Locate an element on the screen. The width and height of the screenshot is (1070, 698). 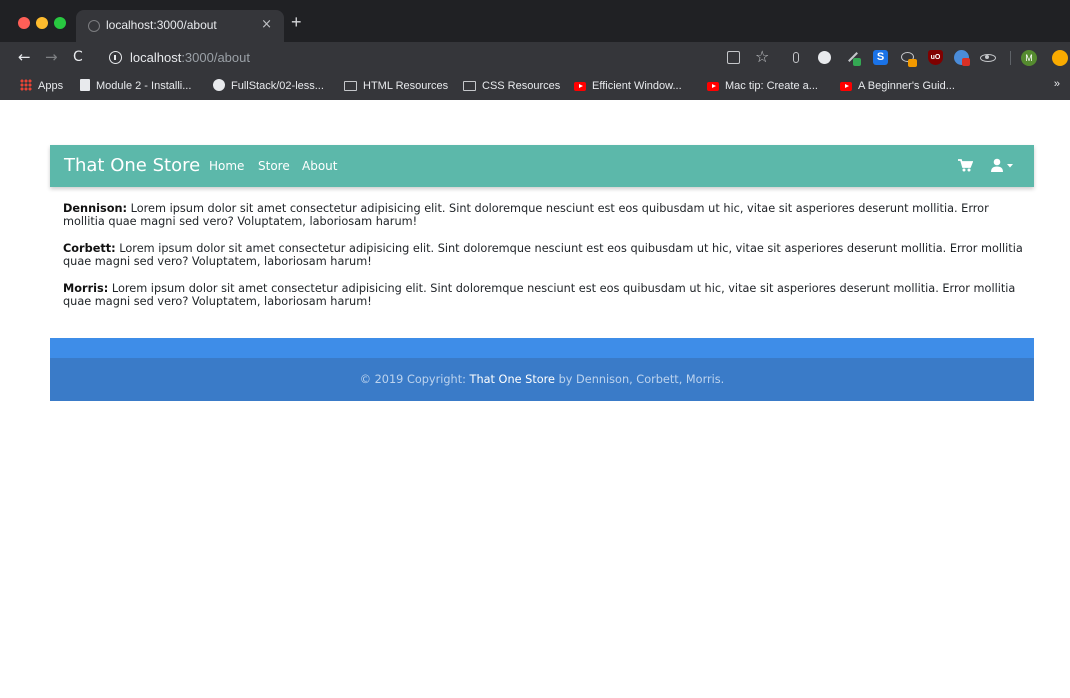
s-extension-icon: S is located at coordinates (880, 57).